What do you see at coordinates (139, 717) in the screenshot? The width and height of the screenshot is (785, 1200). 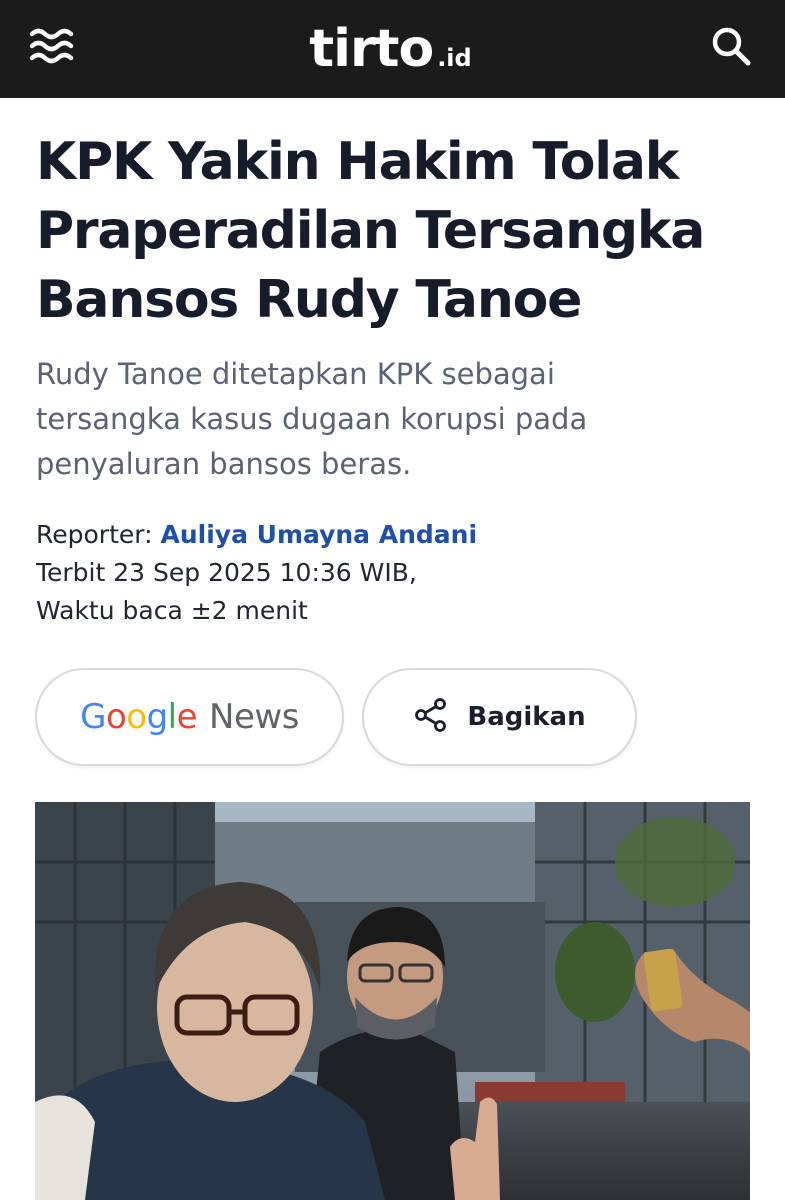 I see `google-wordmark: Google` at bounding box center [139, 717].